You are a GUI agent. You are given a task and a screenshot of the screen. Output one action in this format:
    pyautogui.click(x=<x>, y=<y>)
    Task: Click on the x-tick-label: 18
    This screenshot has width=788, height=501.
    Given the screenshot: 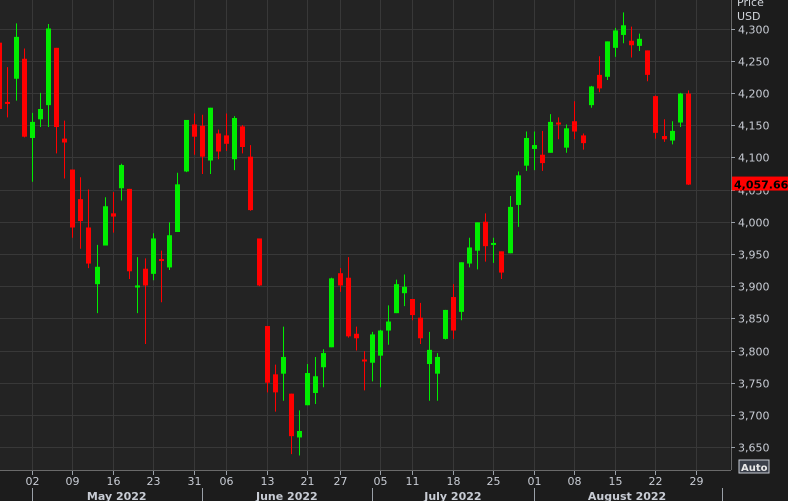 What is the action you would take?
    pyautogui.click(x=454, y=481)
    